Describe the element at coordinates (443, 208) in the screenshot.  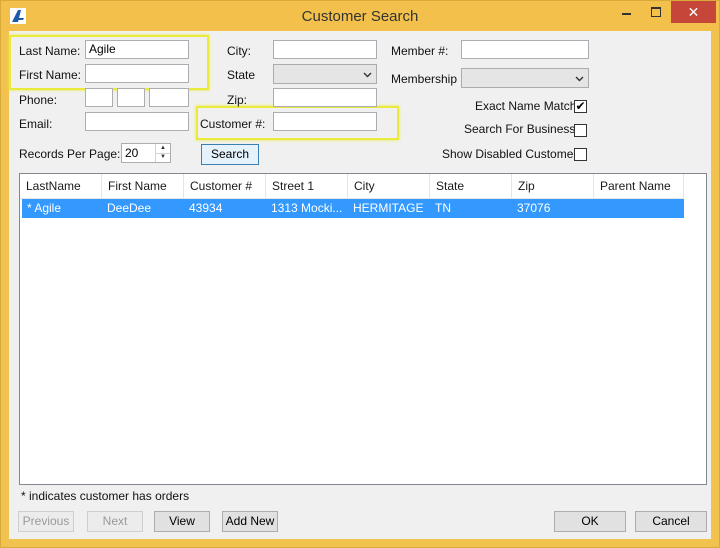
I see `table-cell: TN` at that location.